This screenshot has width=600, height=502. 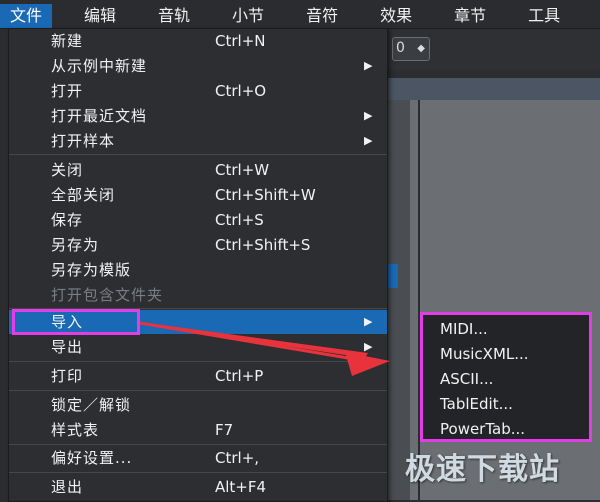 I want to click on toolbar-select: 0 ◆, so click(x=411, y=49).